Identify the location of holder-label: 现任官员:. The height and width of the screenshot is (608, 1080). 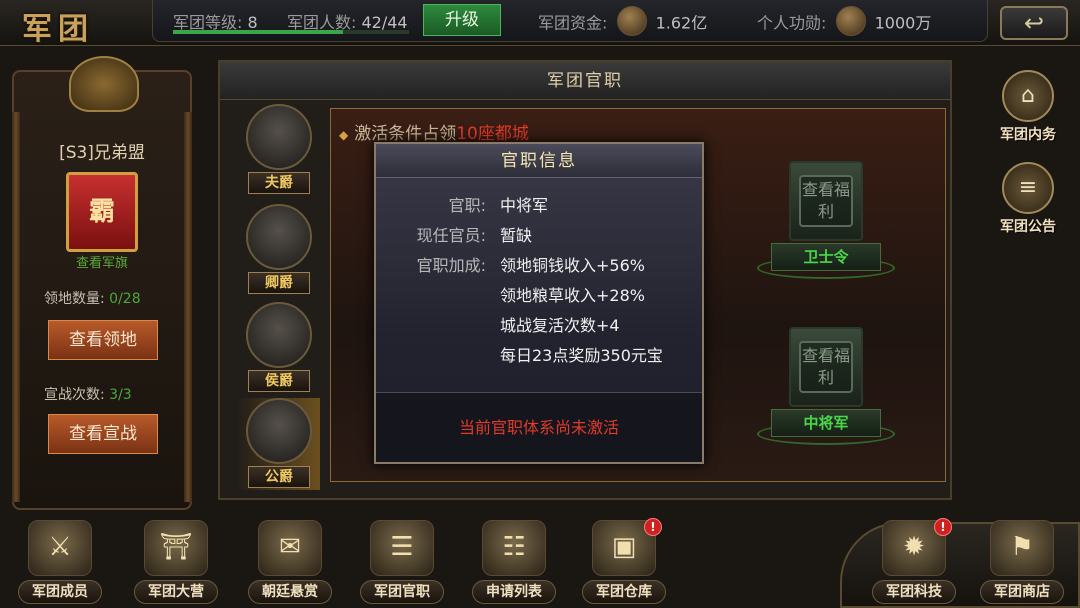
(451, 235).